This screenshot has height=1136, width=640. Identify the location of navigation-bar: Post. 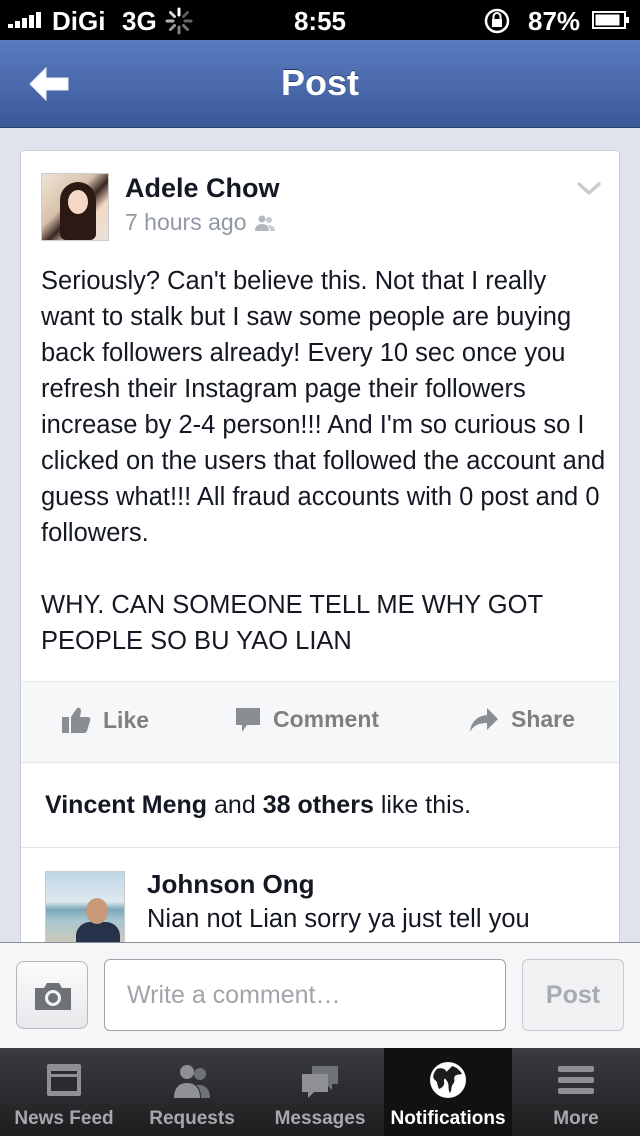
(320, 84).